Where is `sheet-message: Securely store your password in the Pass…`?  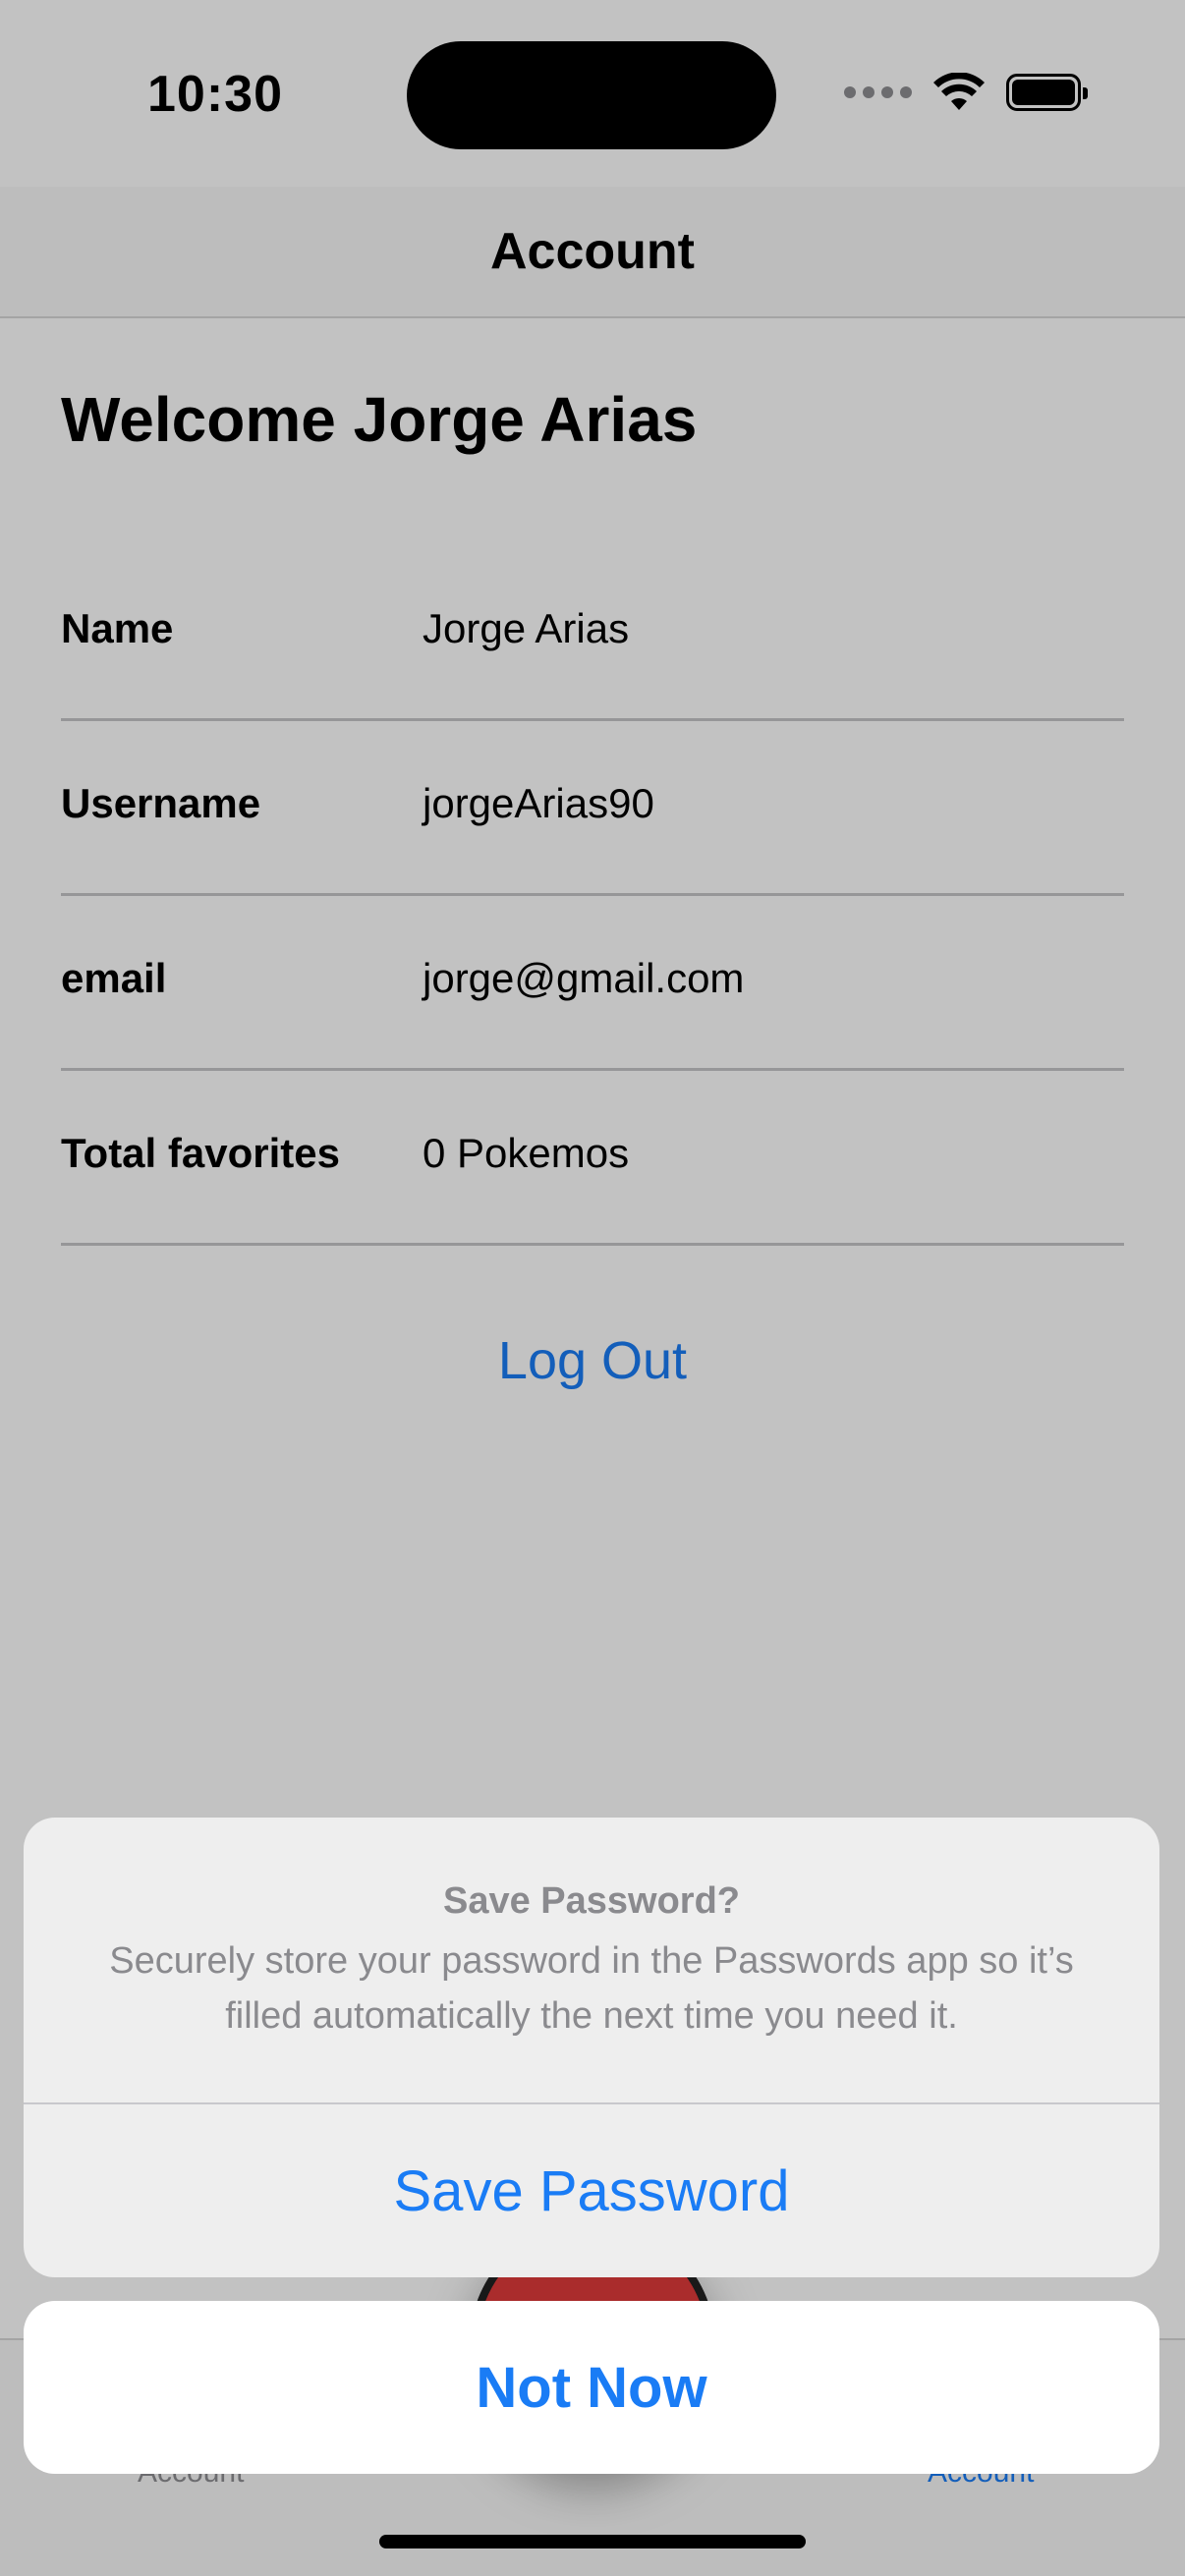
sheet-message: Securely store your password in the Pass… is located at coordinates (592, 1988).